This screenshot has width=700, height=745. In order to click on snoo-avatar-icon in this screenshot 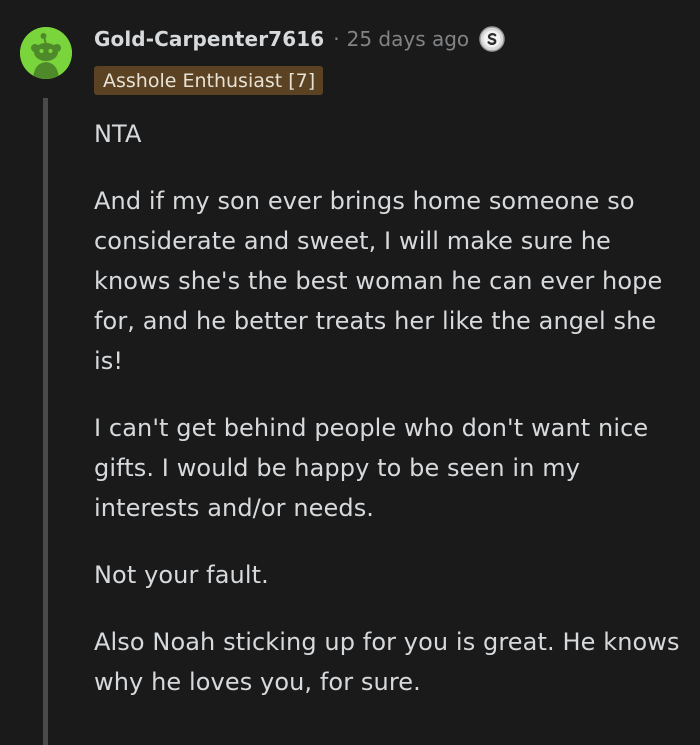, I will do `click(46, 53)`.